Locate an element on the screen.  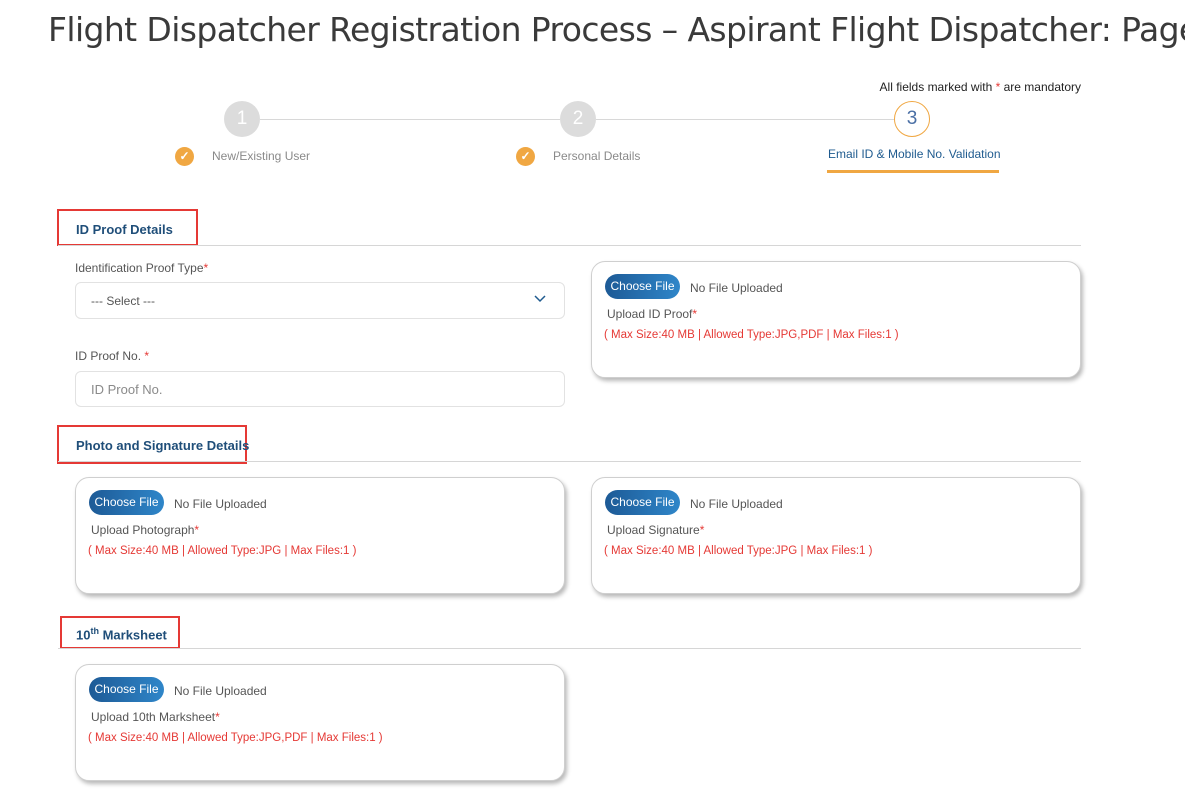
upload-label-text: Upload 10th Marksheet is located at coordinates (153, 717).